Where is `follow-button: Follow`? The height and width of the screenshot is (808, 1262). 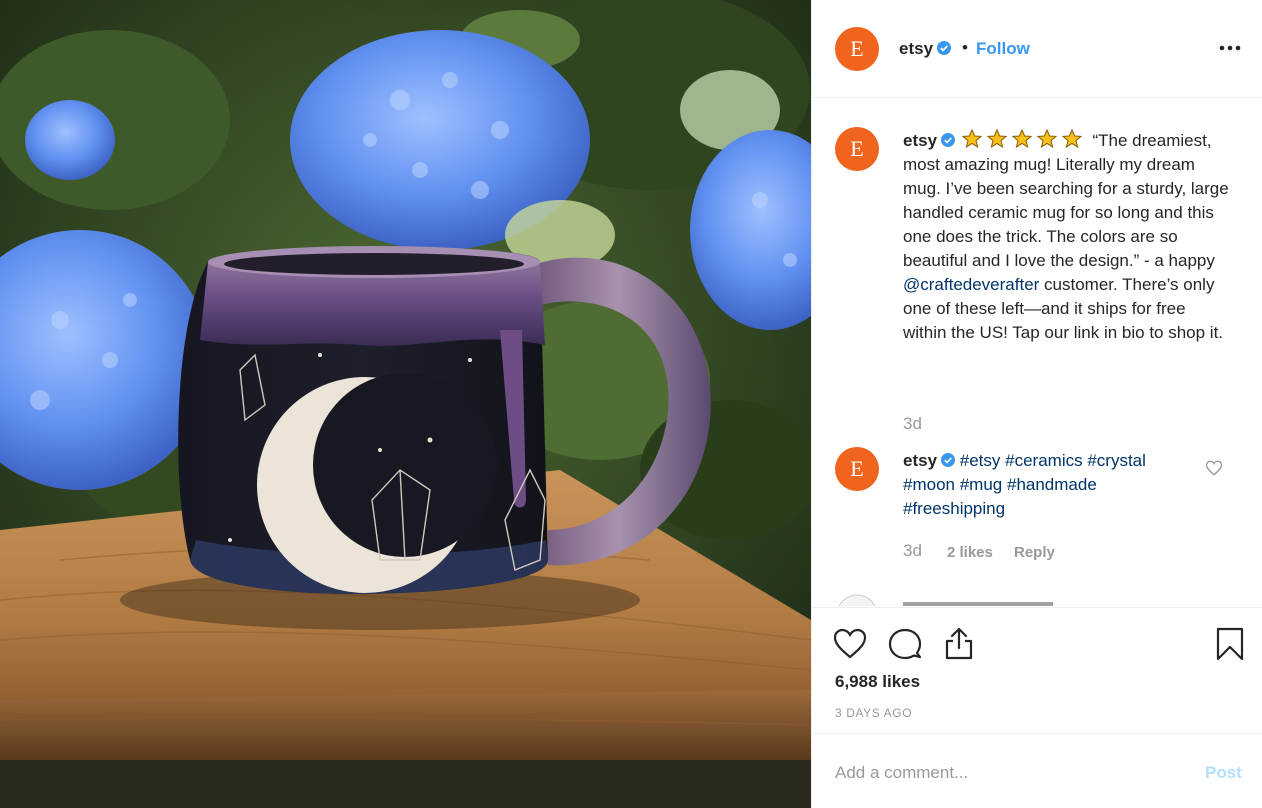 follow-button: Follow is located at coordinates (1003, 49).